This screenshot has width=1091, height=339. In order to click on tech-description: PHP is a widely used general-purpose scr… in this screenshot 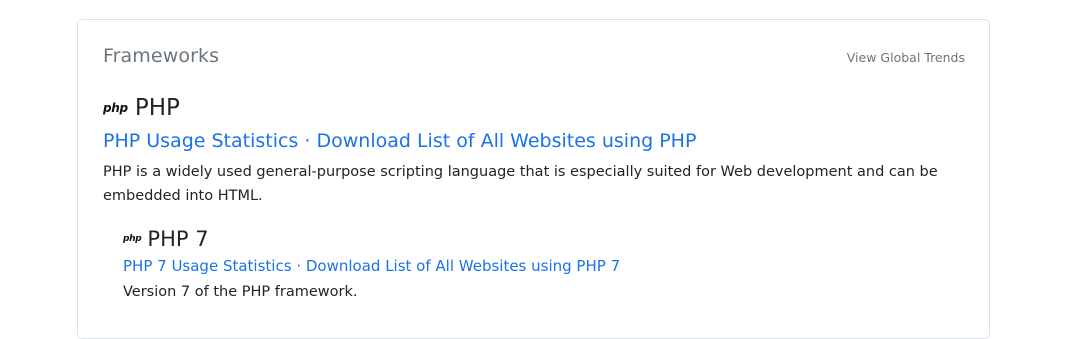, I will do `click(520, 184)`.